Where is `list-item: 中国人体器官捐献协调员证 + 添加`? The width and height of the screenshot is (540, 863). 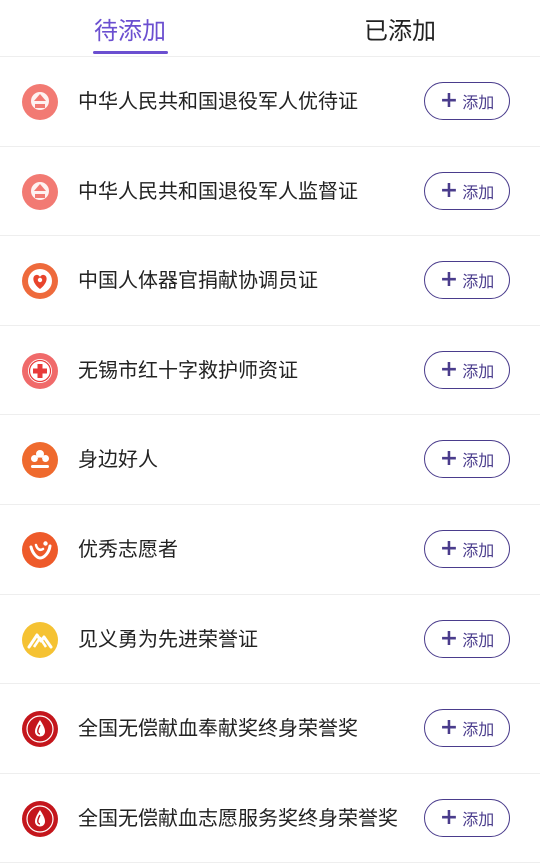
list-item: 中国人体器官捐献协调员证 + 添加 is located at coordinates (270, 281).